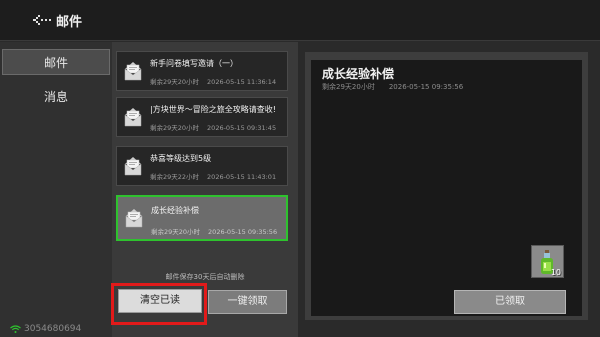 The height and width of the screenshot is (337, 600). I want to click on status-line: 3054680694, so click(45, 329).